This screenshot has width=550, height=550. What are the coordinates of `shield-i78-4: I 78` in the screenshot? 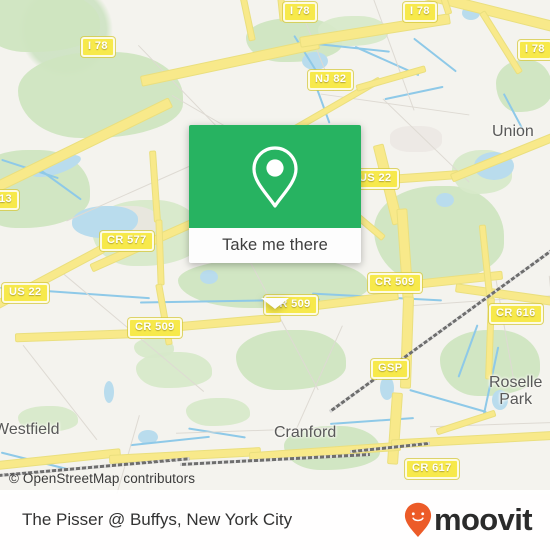 It's located at (534, 50).